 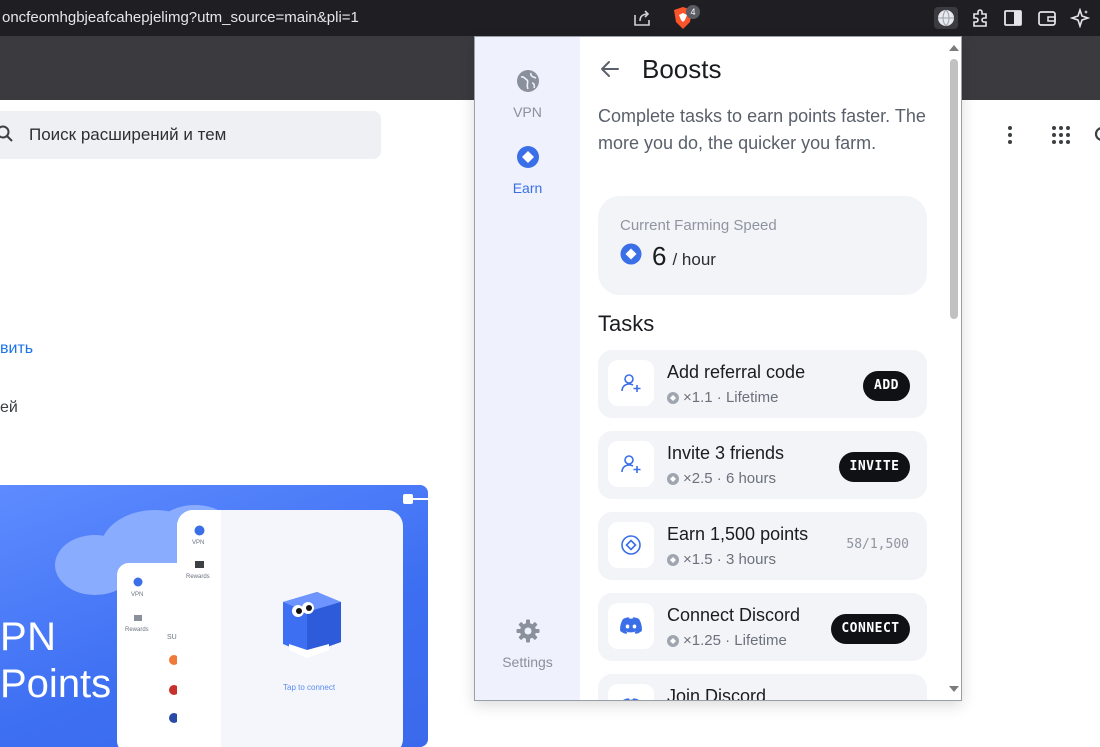 What do you see at coordinates (682, 69) in the screenshot?
I see `page-title: Boosts` at bounding box center [682, 69].